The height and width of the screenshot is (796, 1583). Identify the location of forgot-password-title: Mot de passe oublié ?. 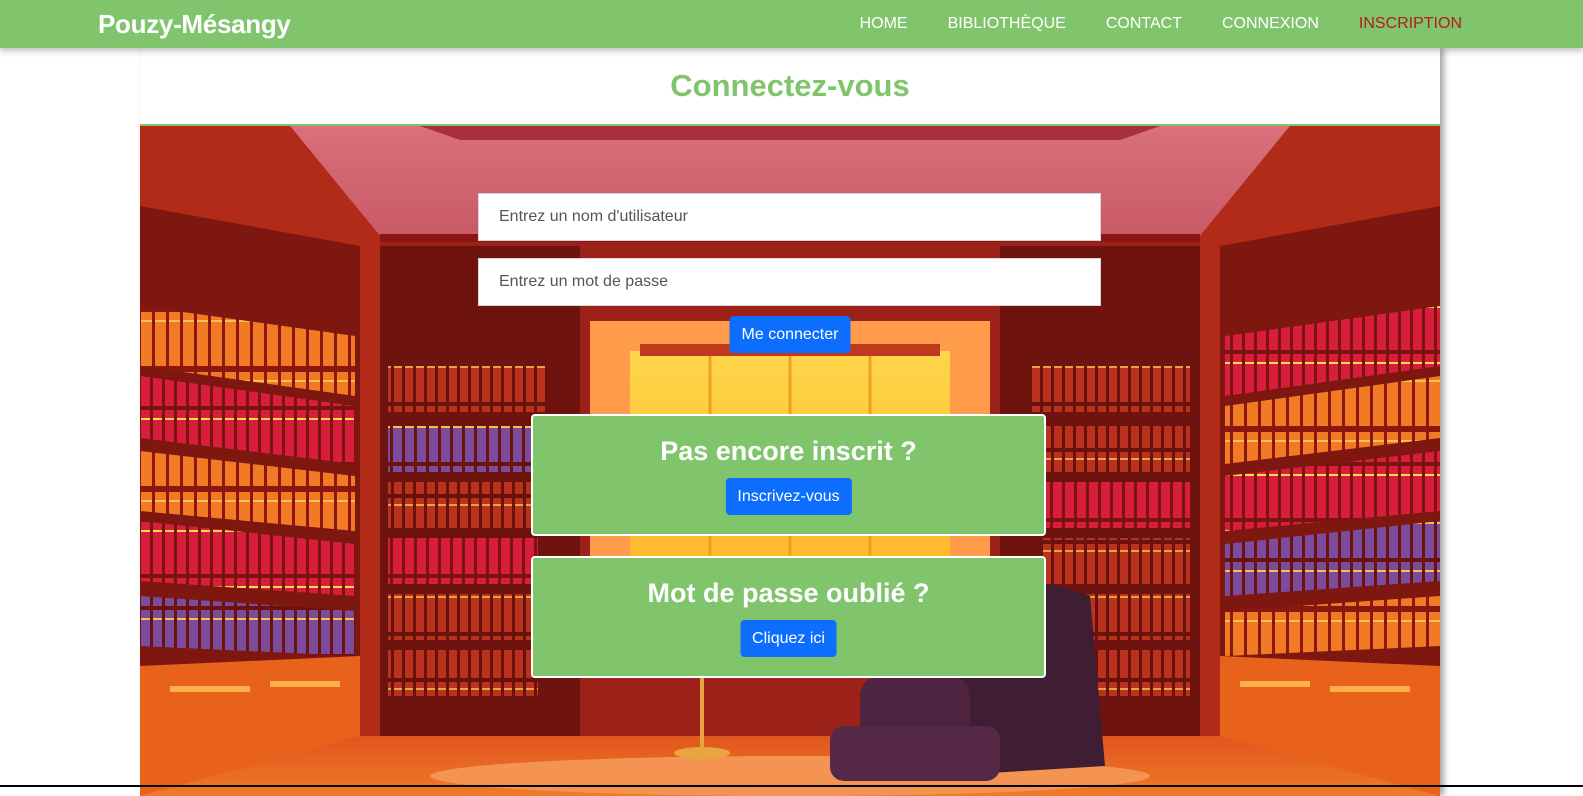
(788, 593).